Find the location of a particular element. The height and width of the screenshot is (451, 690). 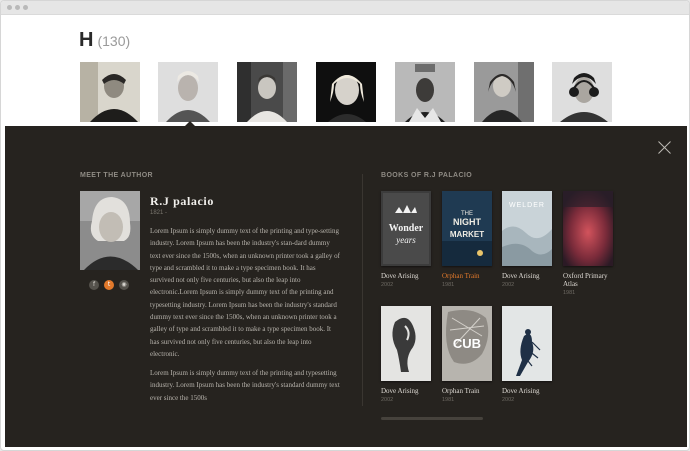

books-scrollbar is located at coordinates (432, 418).